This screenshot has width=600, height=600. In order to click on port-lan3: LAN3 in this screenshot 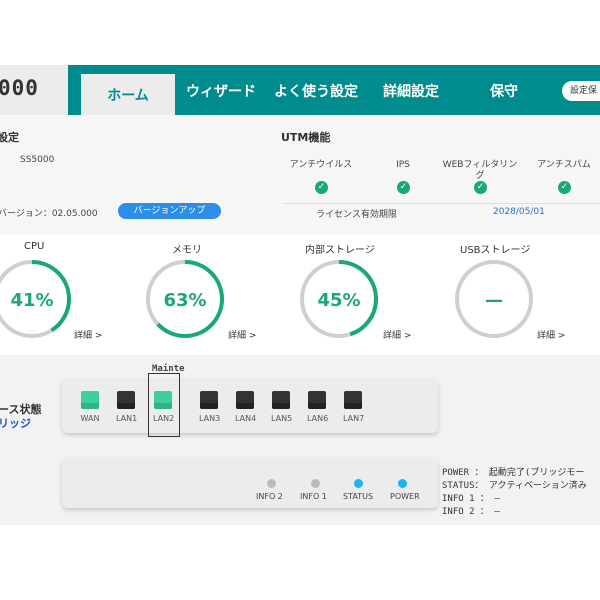, I will do `click(209, 407)`.